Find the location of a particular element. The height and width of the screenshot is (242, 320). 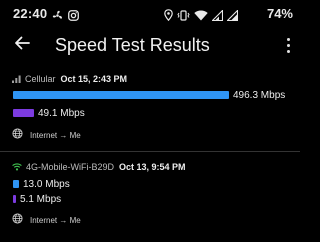

result-header: Cellular Oct 15, 2:43 PM is located at coordinates (69, 79).